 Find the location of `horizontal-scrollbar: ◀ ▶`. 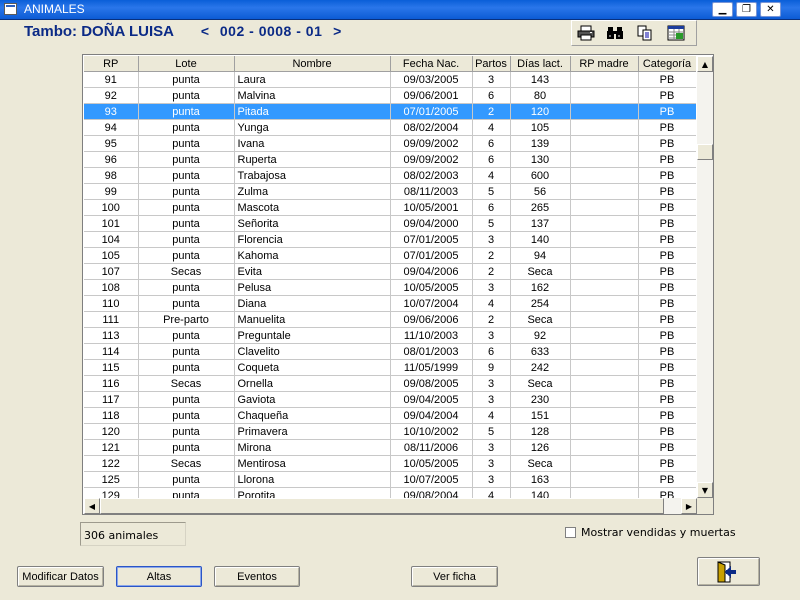

horizontal-scrollbar: ◀ ▶ is located at coordinates (390, 506).